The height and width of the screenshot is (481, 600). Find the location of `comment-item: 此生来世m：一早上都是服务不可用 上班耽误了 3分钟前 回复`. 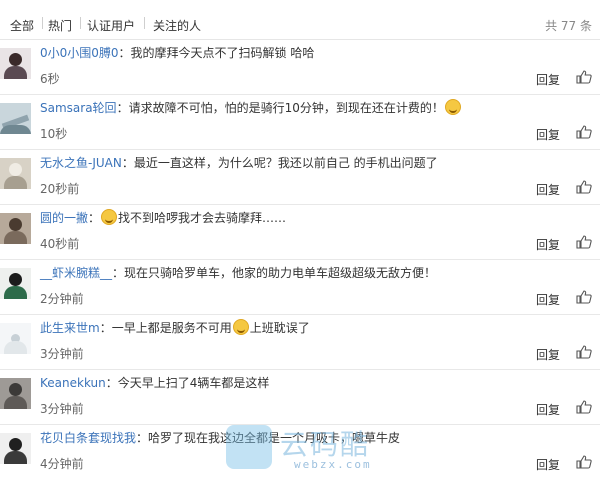

comment-item: 此生来世m：一早上都是服务不可用 上班耽误了 3分钟前 回复 is located at coordinates (300, 342).